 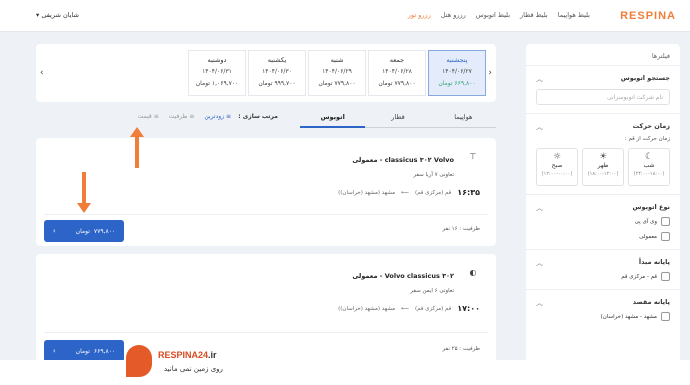 I want to click on origin-title: پایانه مبدأ, so click(x=654, y=262).